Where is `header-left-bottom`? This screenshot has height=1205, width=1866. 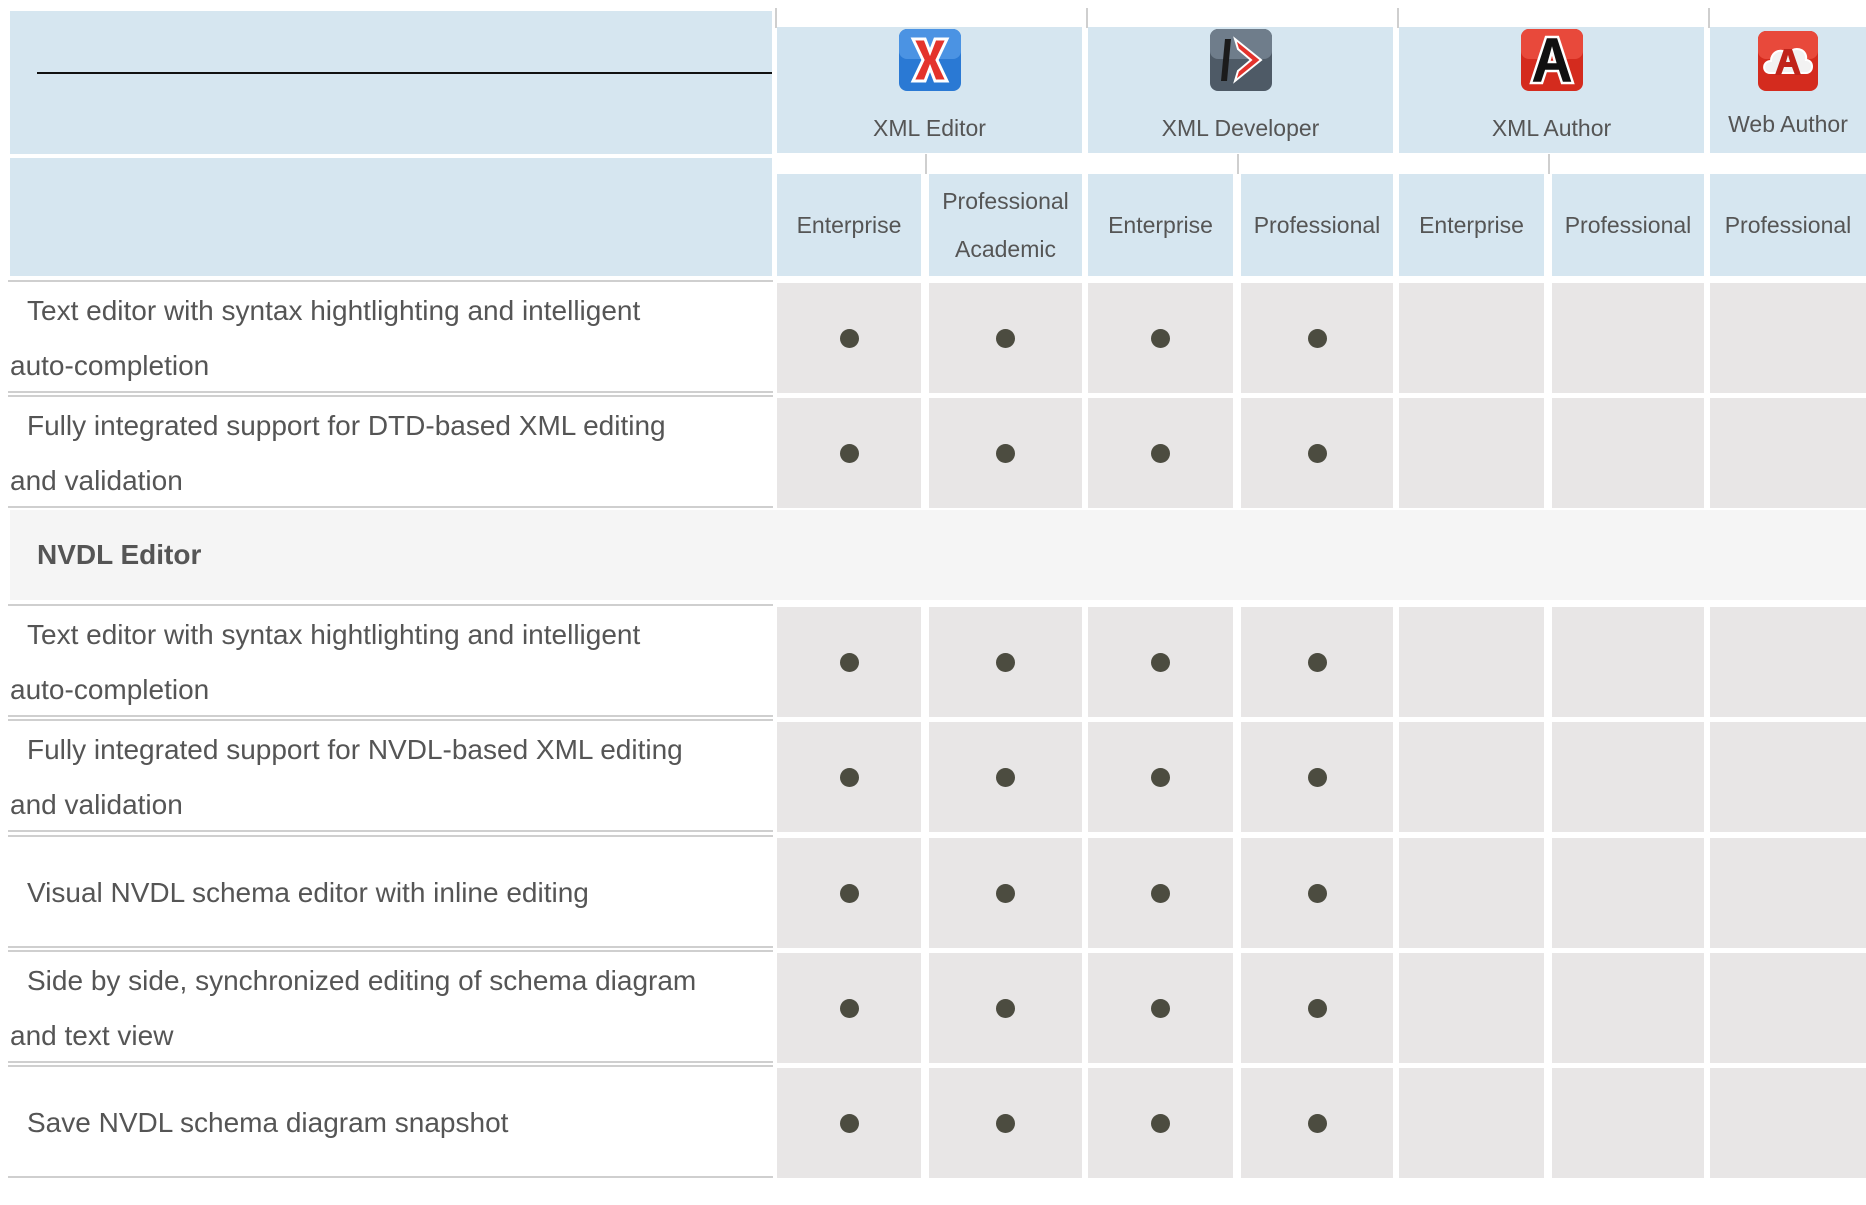 header-left-bottom is located at coordinates (391, 217).